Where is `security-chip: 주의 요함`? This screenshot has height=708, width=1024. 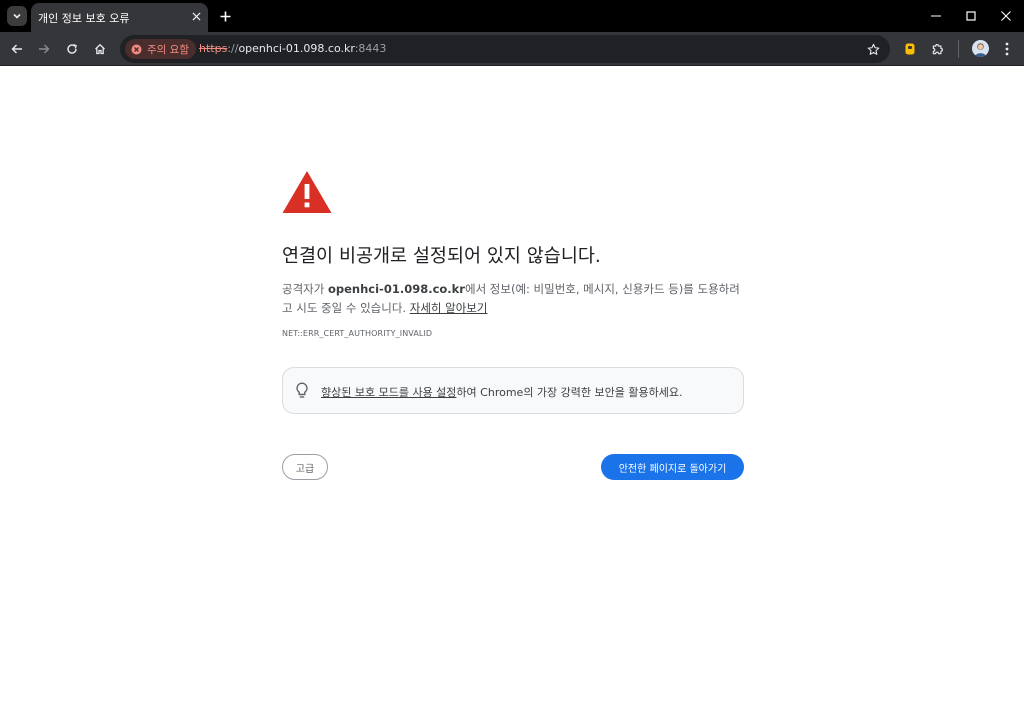 security-chip: 주의 요함 is located at coordinates (160, 49).